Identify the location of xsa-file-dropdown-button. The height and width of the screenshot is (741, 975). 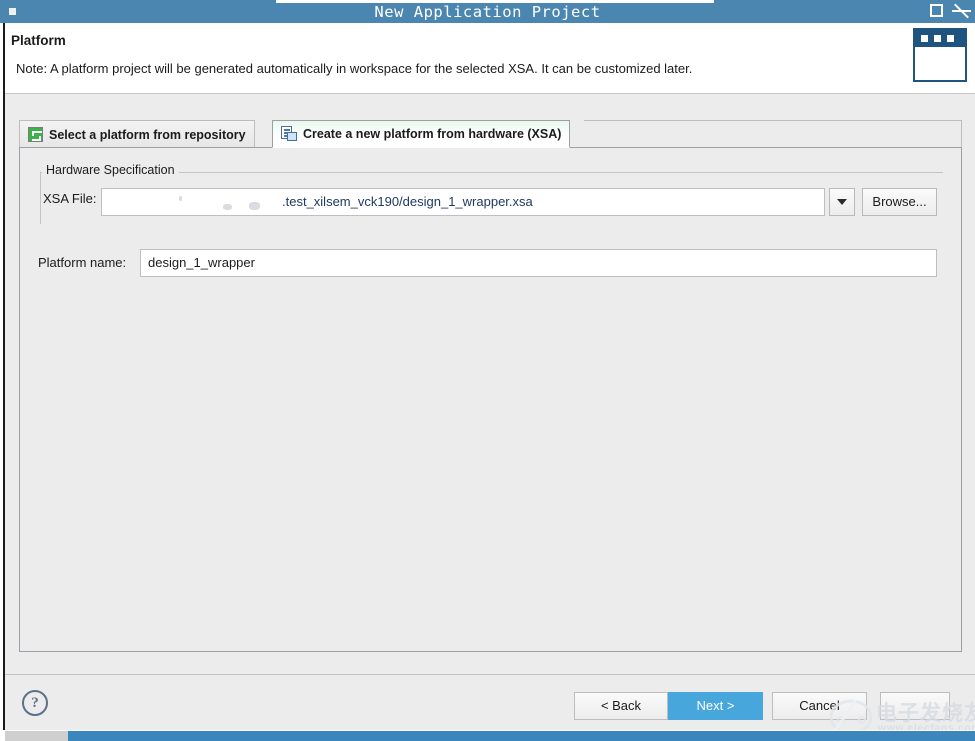
(842, 202).